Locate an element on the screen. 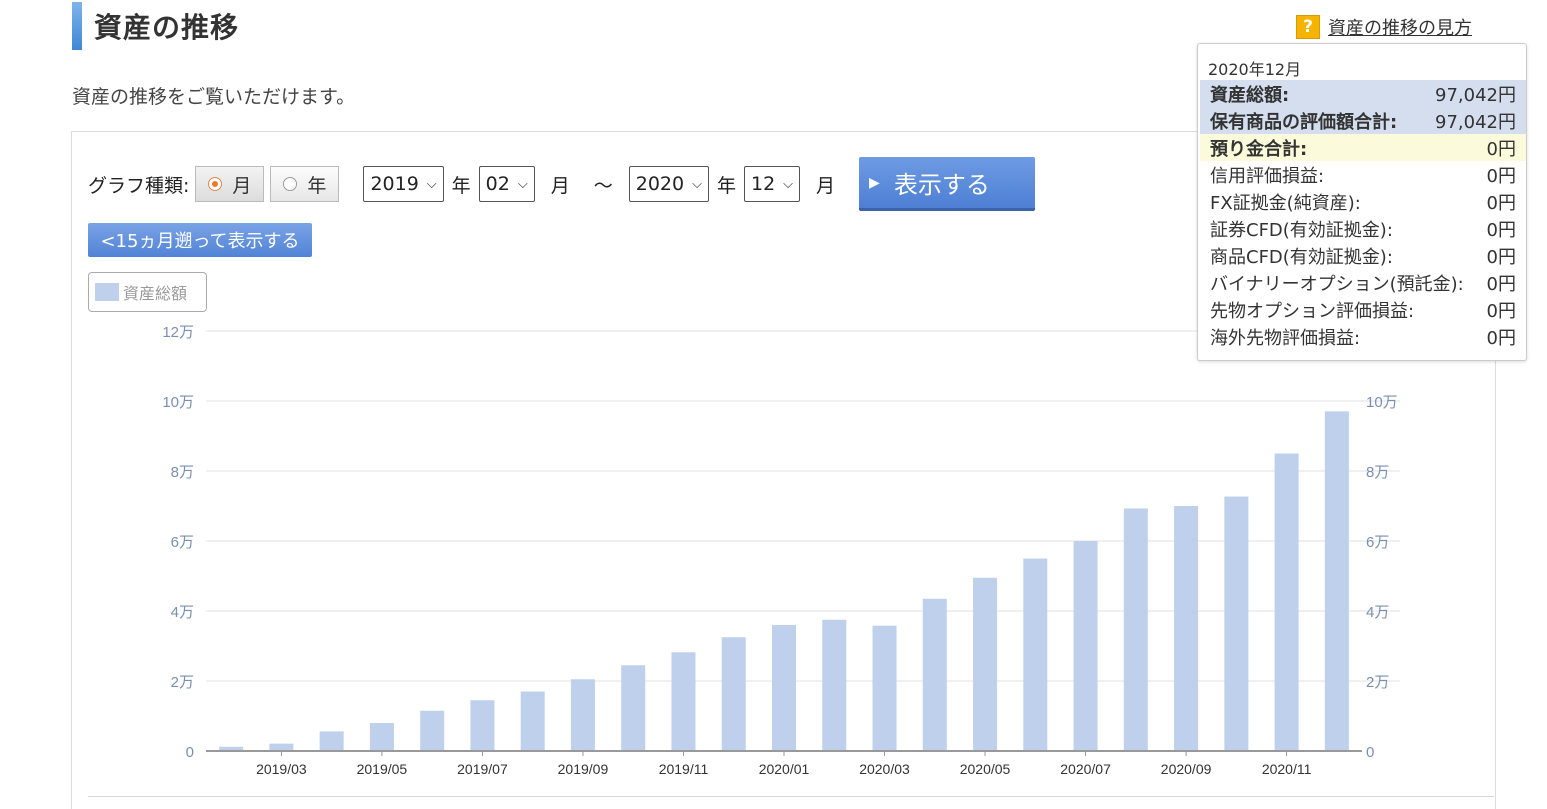 Image resolution: width=1547 pixels, height=809 pixels. to-month-select: 12 ⌵ is located at coordinates (772, 184).